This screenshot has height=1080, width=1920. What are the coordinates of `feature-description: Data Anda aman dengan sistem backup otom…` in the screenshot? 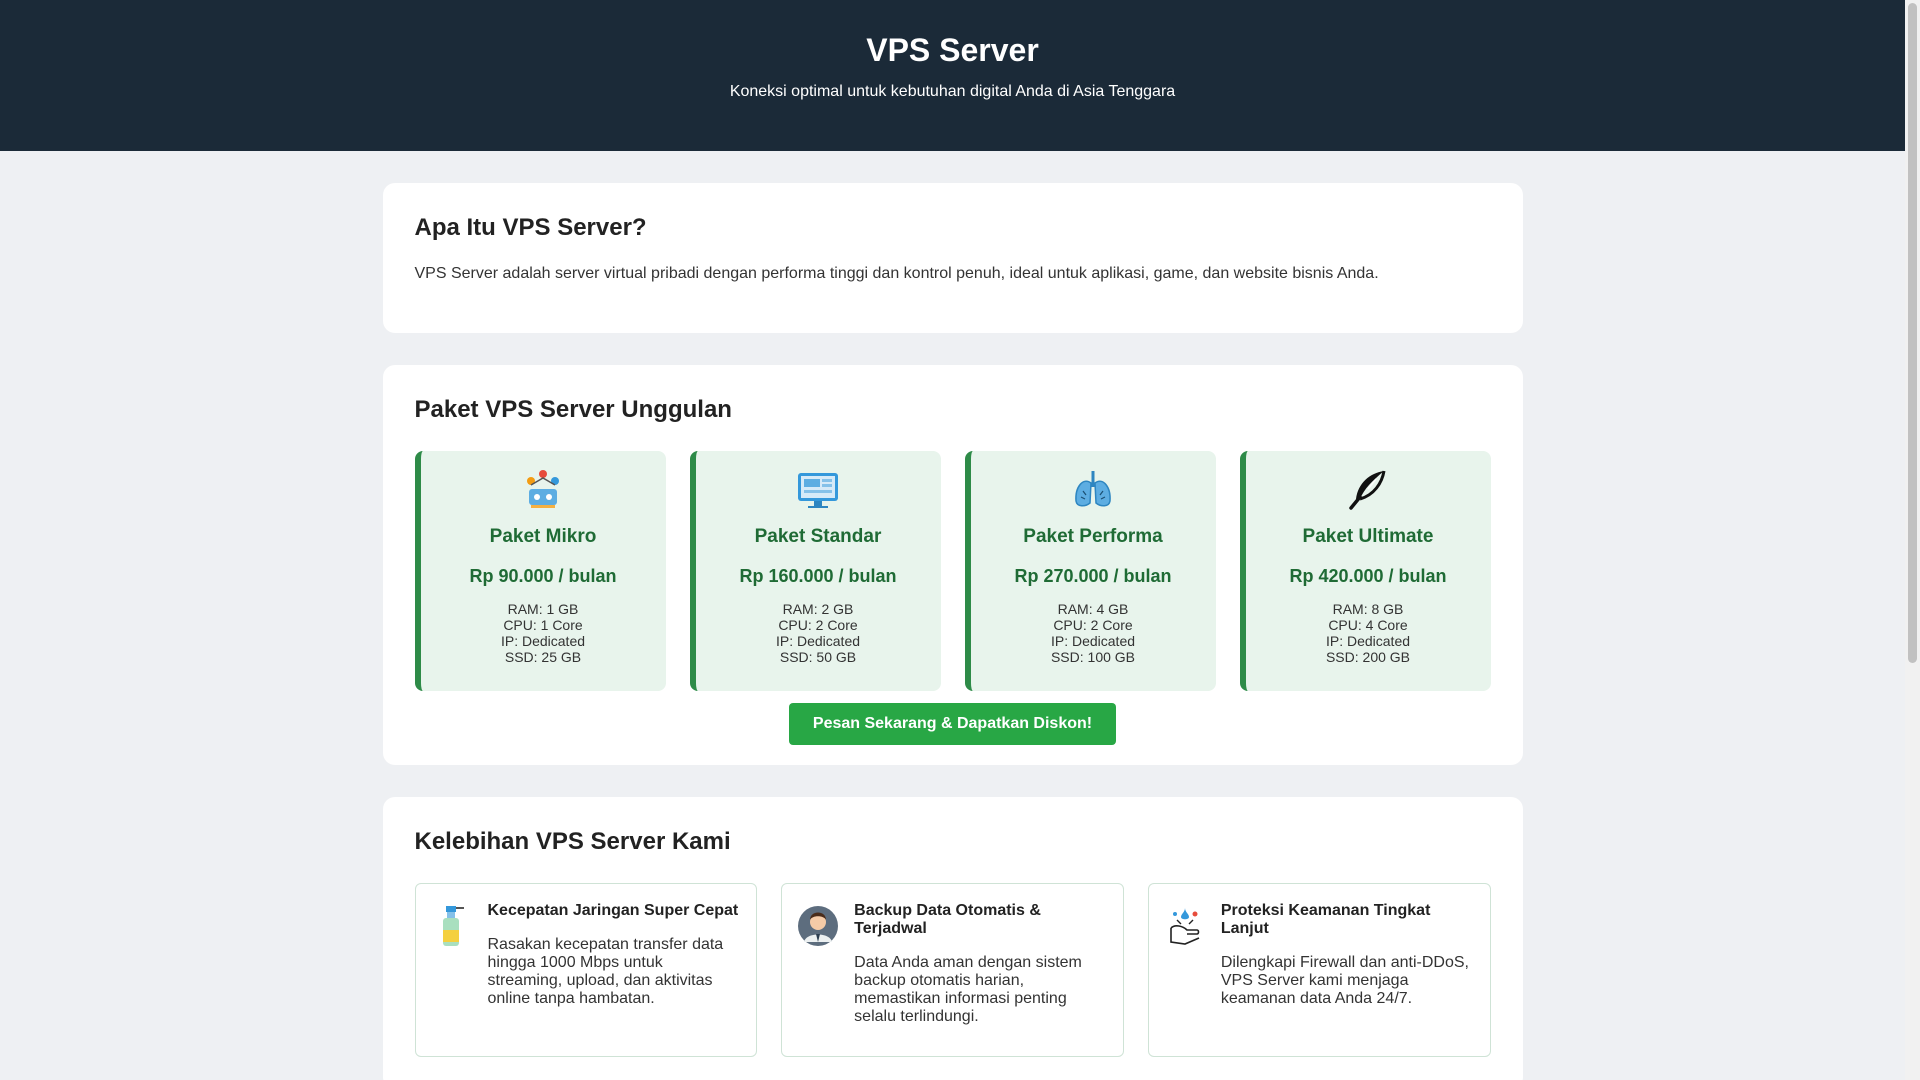 It's located at (968, 989).